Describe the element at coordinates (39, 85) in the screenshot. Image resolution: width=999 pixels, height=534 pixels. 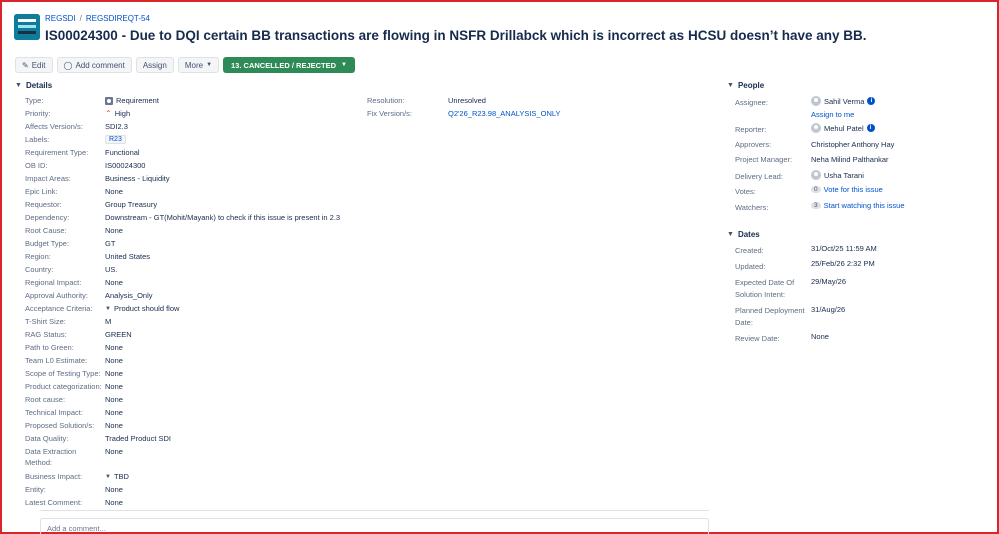
I see `details-heading: Details` at that location.